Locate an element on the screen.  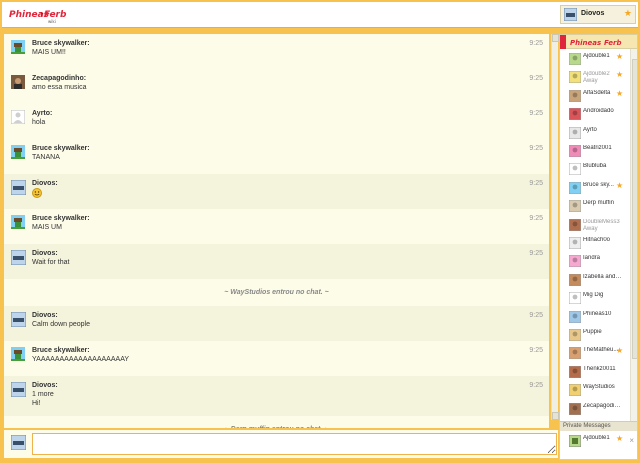
user-list-item: Mig Dig is located at coordinates (595, 299).